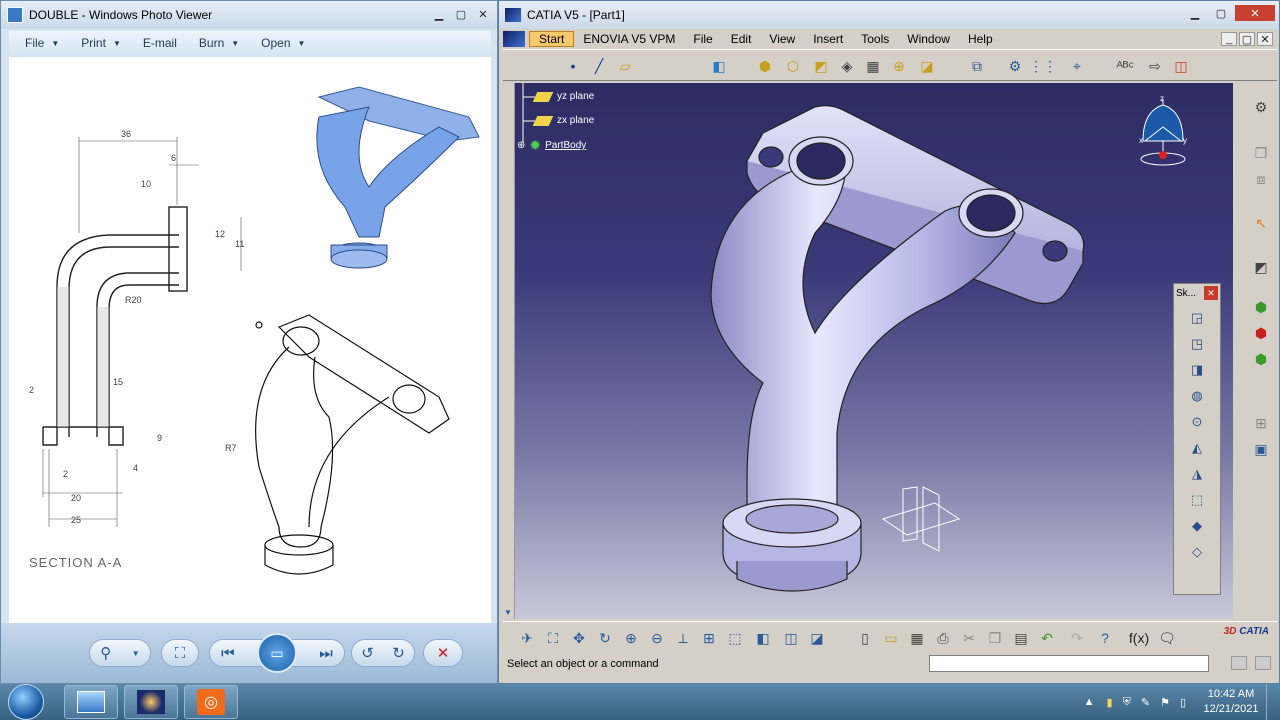  Describe the element at coordinates (219, 43) in the screenshot. I see `menu-burn: Burn ▼` at that location.